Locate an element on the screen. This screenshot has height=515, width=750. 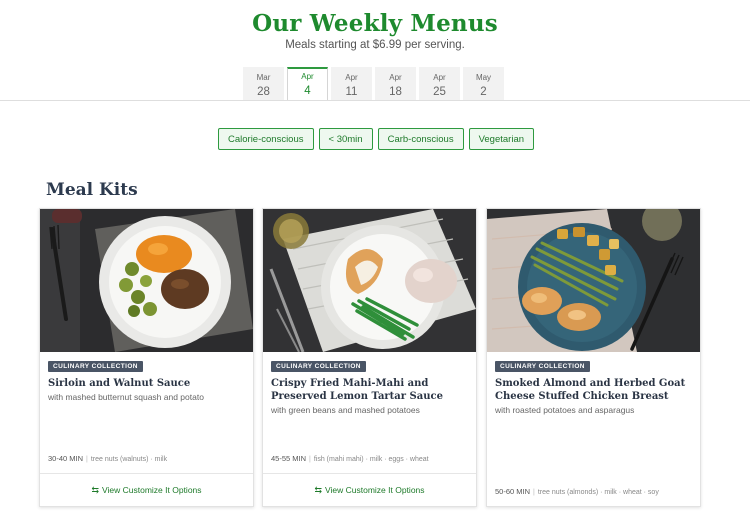
date-tab-day: 28 is located at coordinates (263, 92).